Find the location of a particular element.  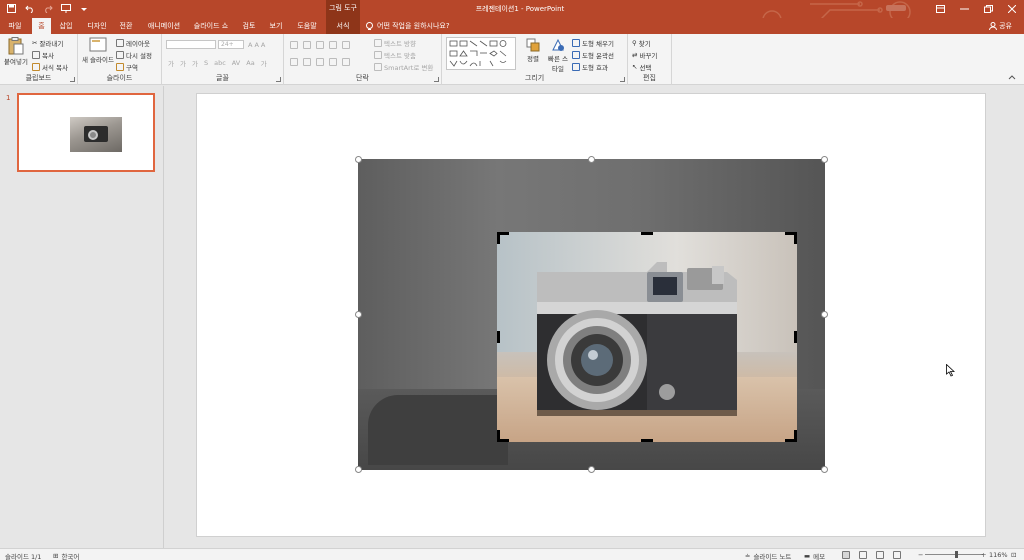

resize-handle-ne is located at coordinates (824, 159).